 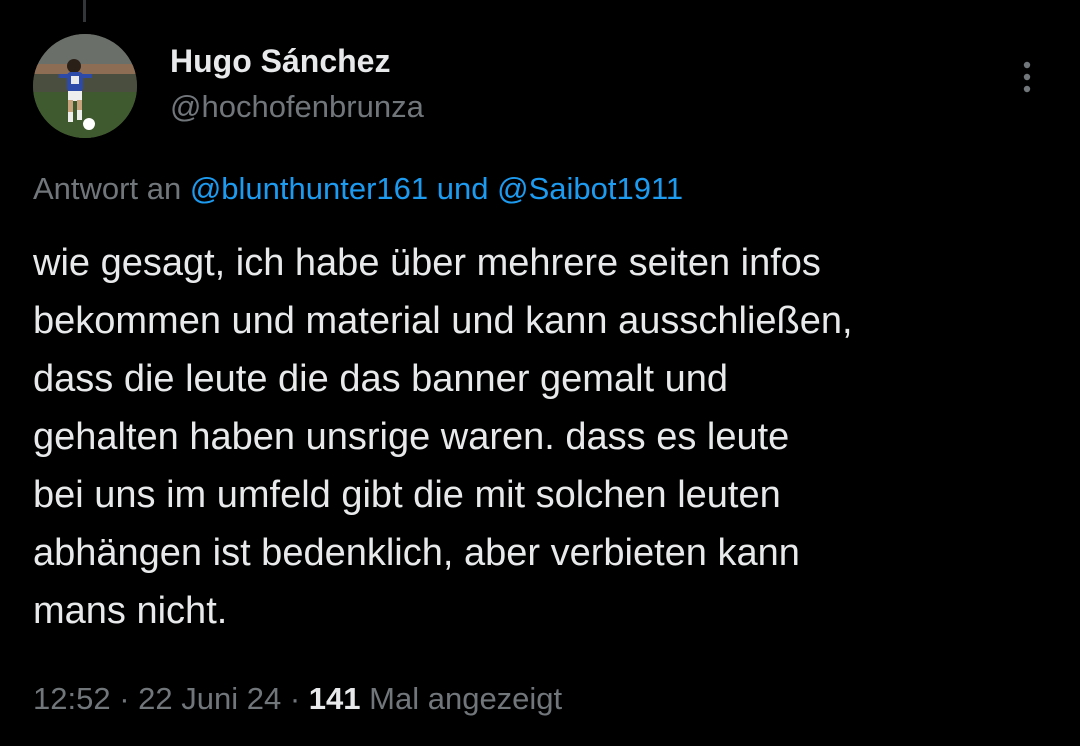 What do you see at coordinates (309, 188) in the screenshot?
I see `mention-link: @blunthunter161` at bounding box center [309, 188].